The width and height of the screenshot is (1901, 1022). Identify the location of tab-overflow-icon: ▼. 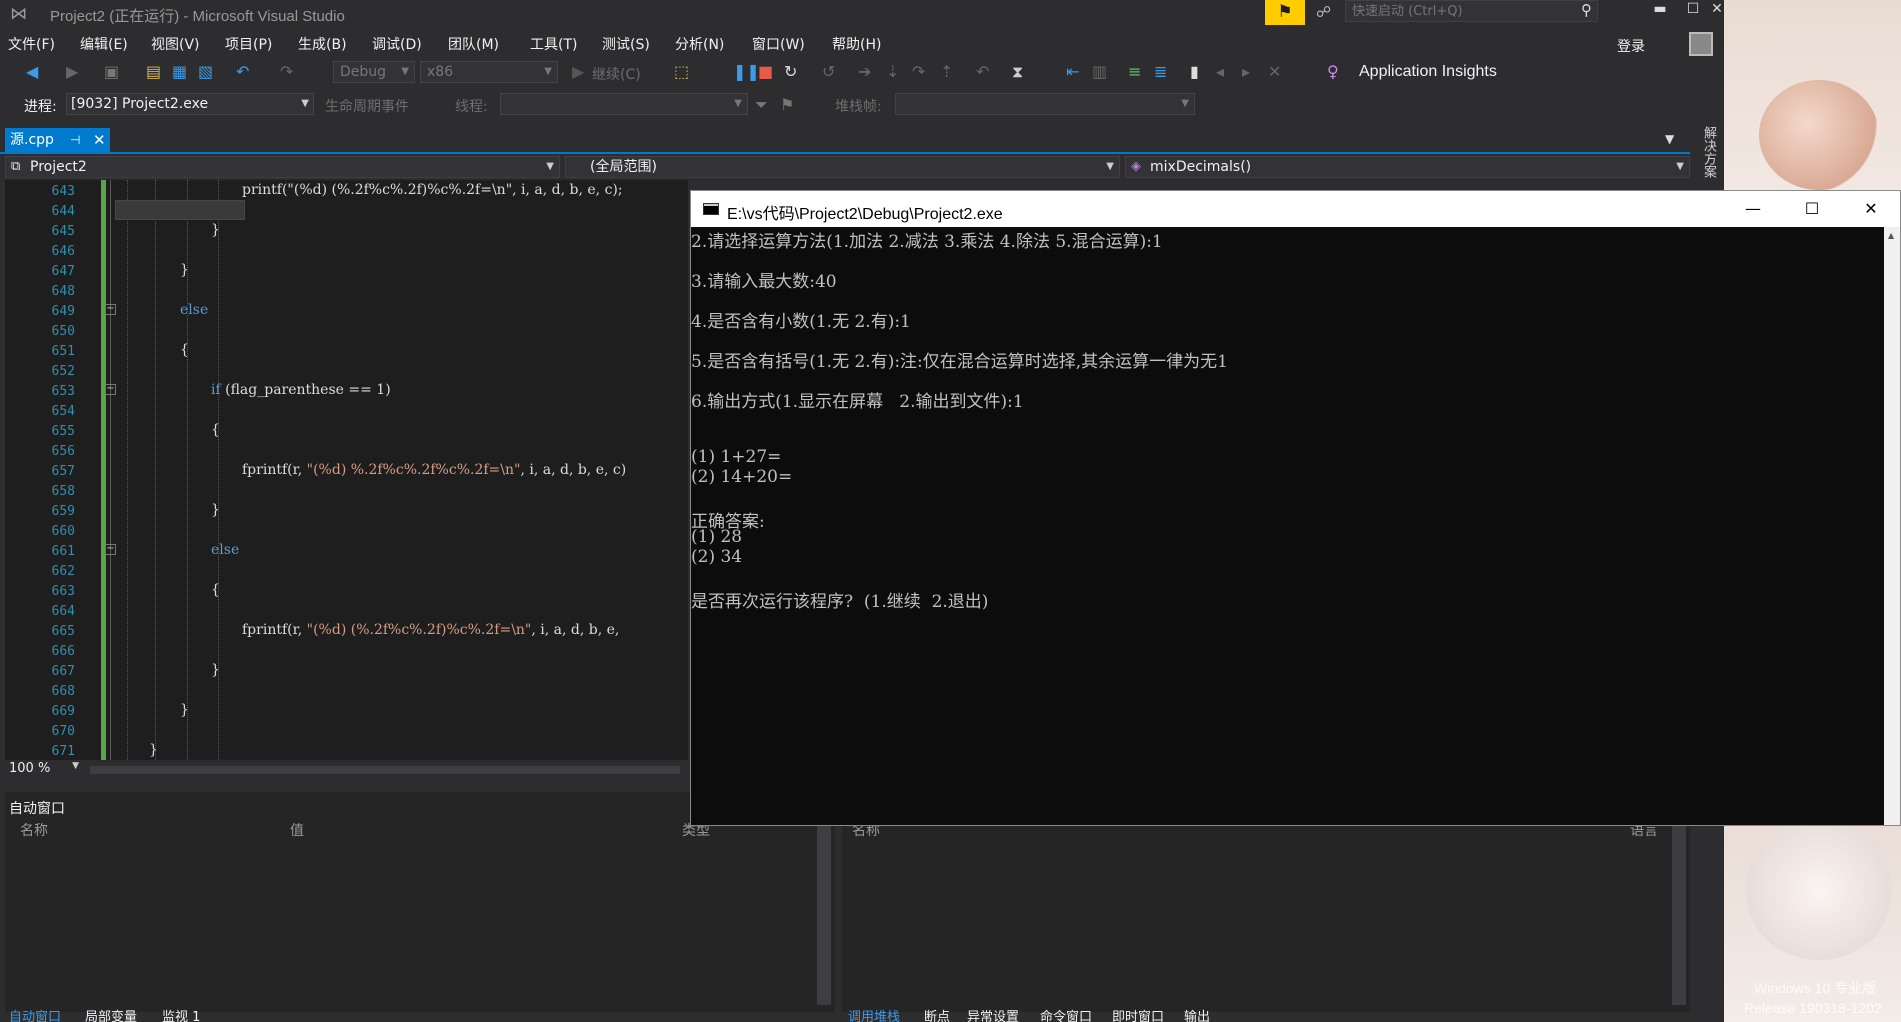
(1669, 139).